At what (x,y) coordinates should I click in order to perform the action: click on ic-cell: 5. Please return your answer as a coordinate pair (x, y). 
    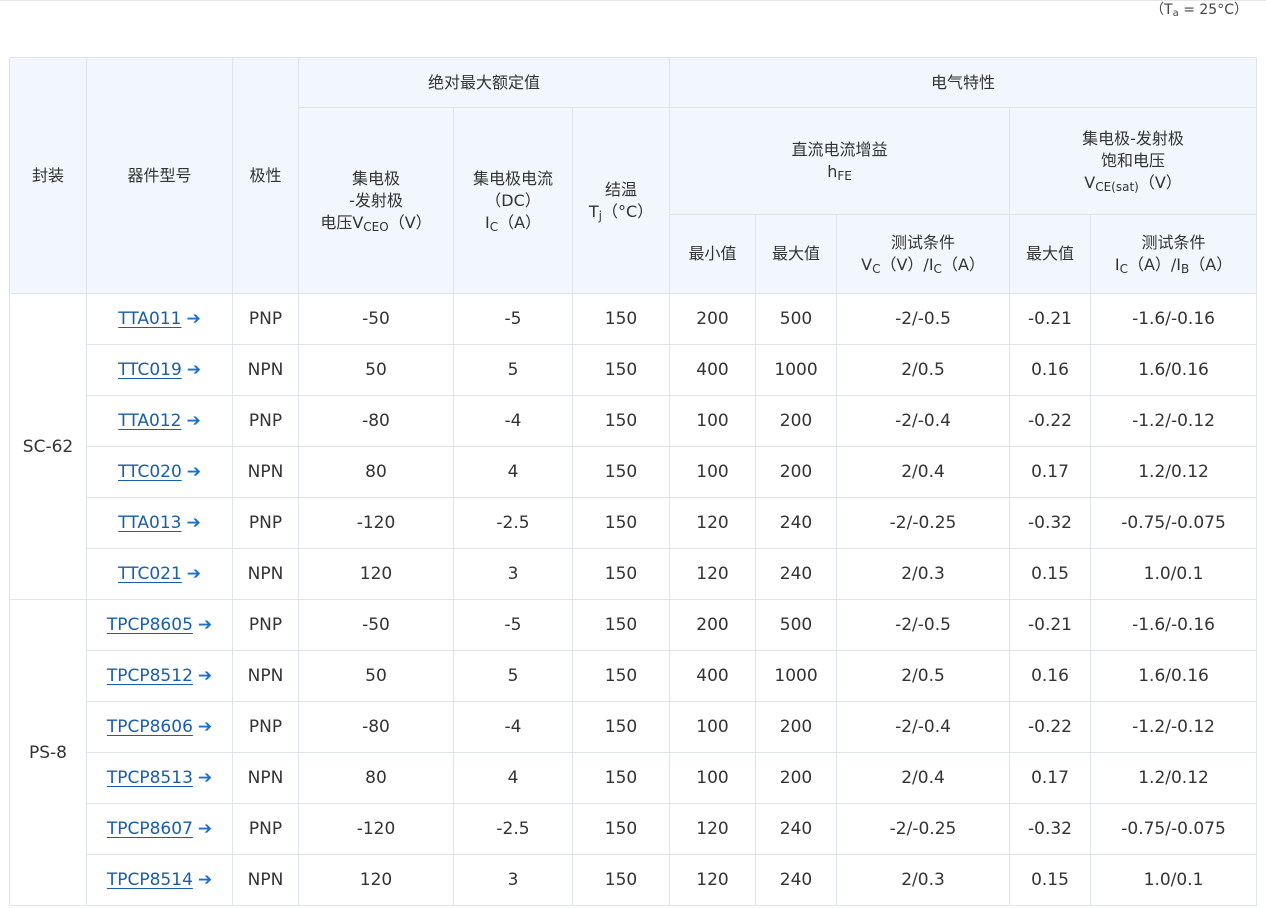
    Looking at the image, I should click on (513, 676).